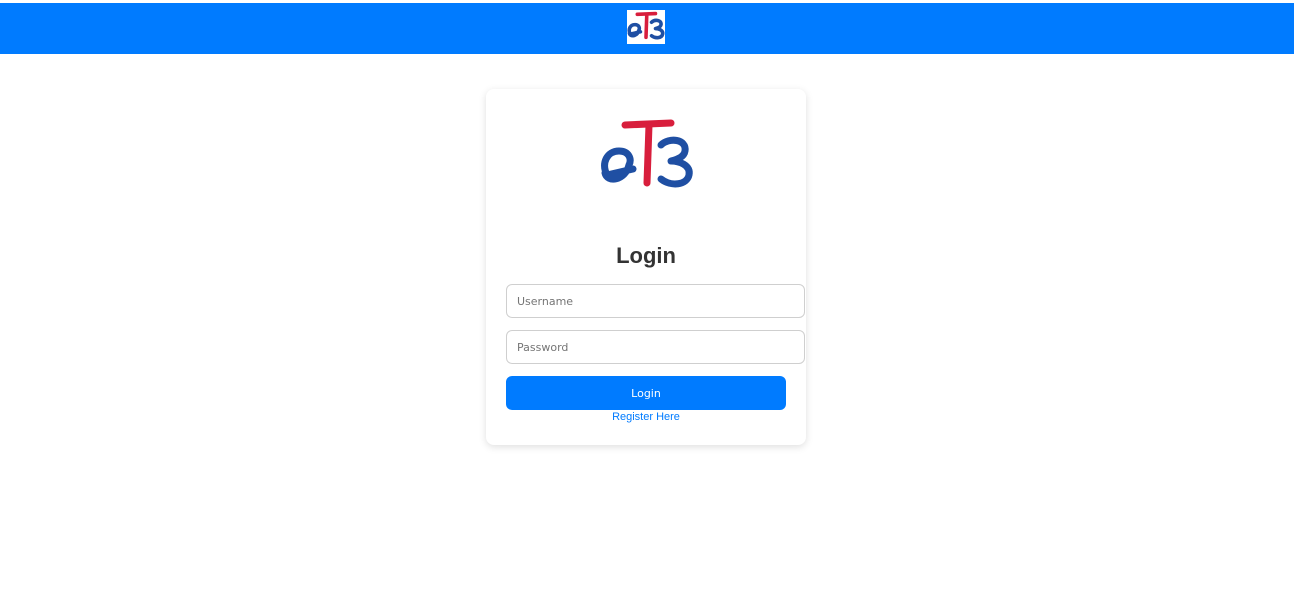 Image resolution: width=1294 pixels, height=615 pixels. Describe the element at coordinates (655, 347) in the screenshot. I see `password-input` at that location.